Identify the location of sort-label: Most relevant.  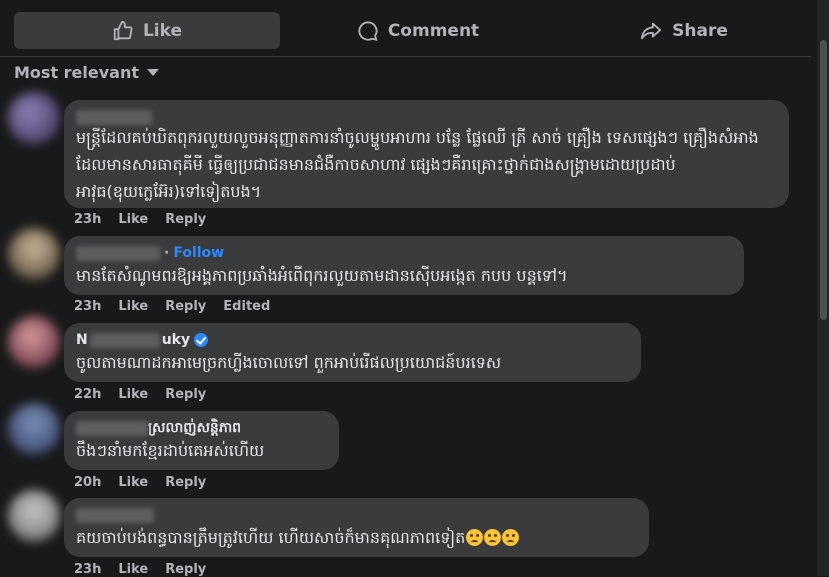
(76, 72).